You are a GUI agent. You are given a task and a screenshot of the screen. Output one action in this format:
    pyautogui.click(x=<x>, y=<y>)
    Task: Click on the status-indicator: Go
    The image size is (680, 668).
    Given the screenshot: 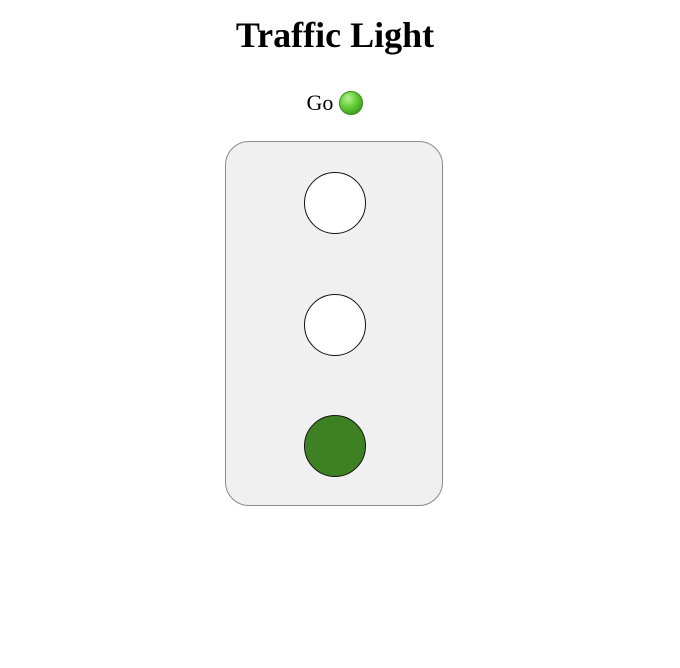 What is the action you would take?
    pyautogui.click(x=335, y=102)
    